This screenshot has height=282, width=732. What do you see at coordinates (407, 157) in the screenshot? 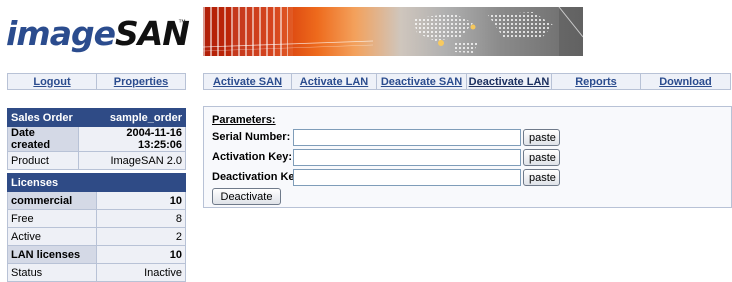
I see `activation-key-input` at bounding box center [407, 157].